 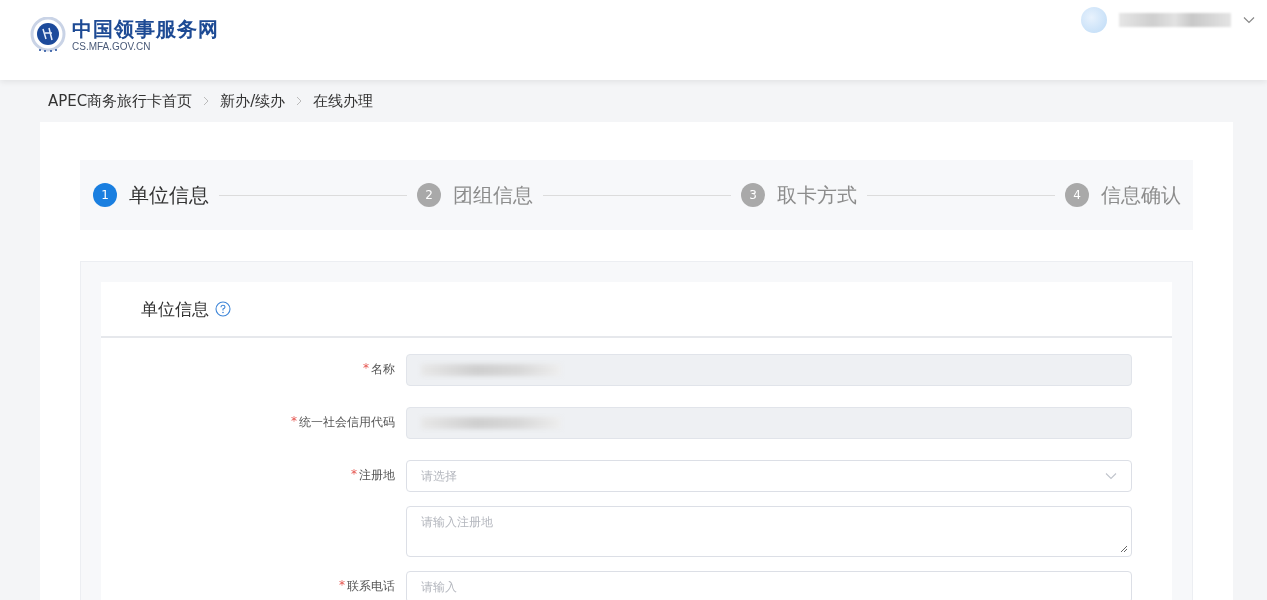 I want to click on redacted-username, so click(x=1175, y=20).